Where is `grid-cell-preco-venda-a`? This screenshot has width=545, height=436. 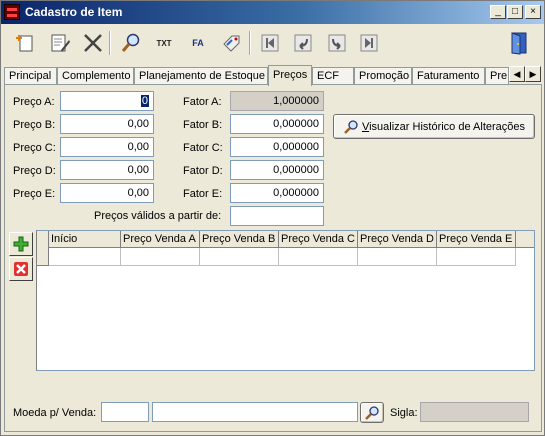
grid-cell-preco-venda-a is located at coordinates (160, 257).